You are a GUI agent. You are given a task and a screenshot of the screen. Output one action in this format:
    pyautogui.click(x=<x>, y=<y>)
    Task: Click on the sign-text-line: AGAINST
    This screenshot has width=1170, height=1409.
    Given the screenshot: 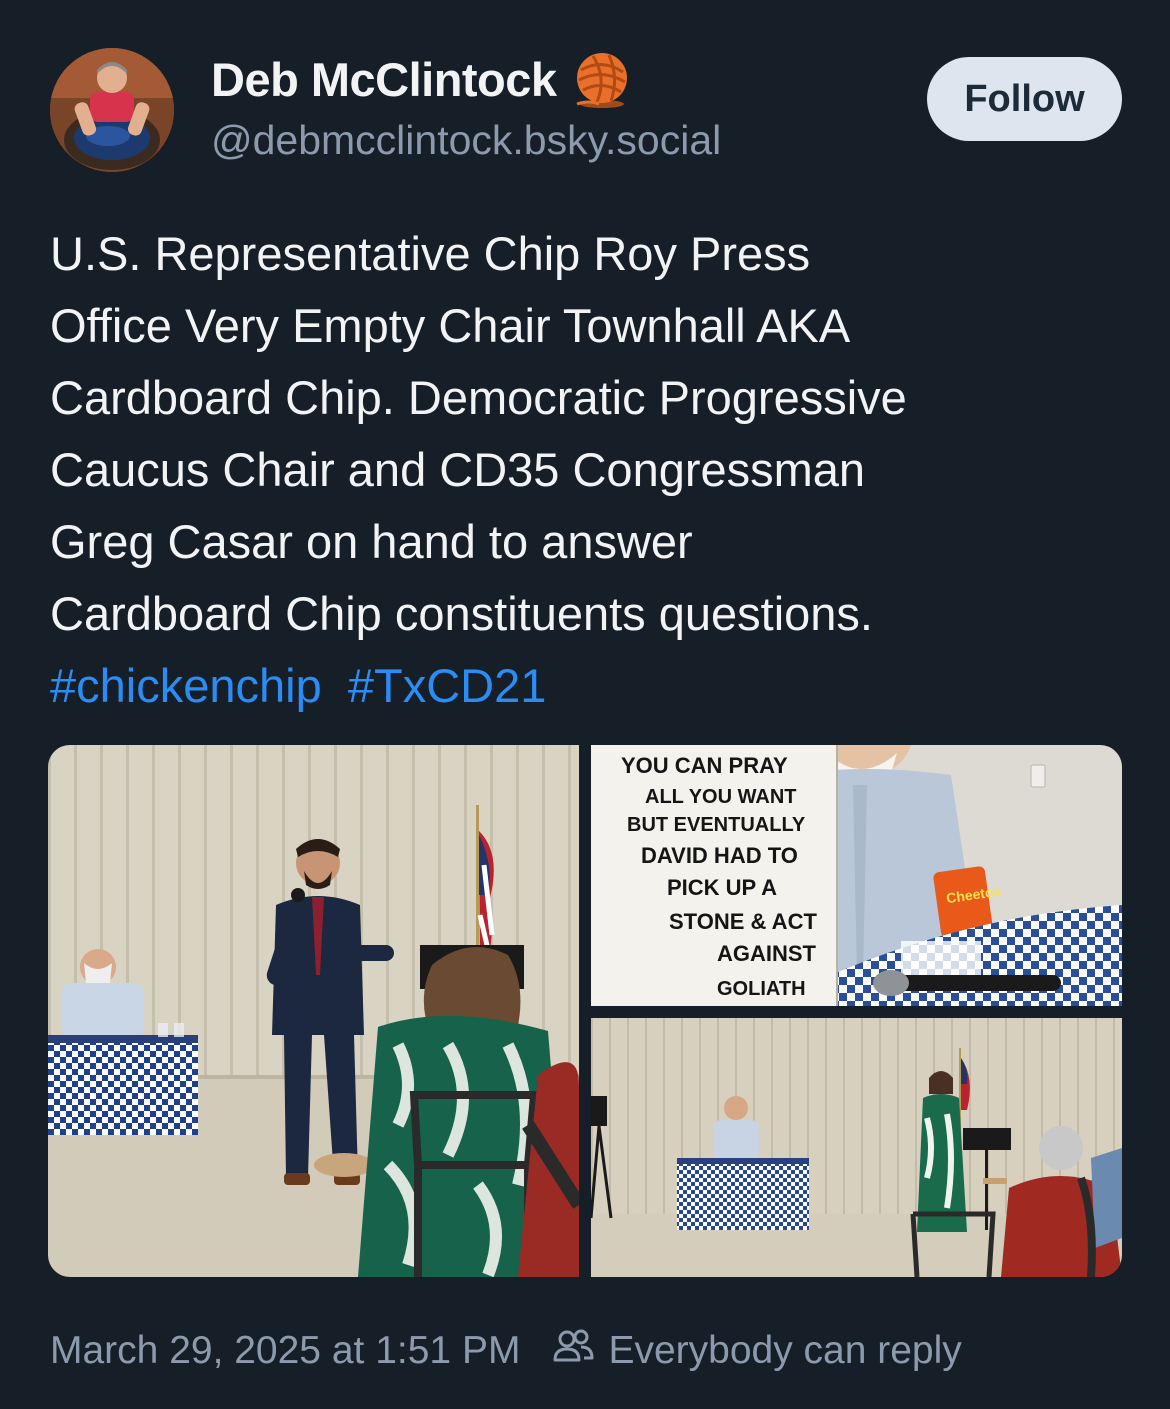 What is the action you would take?
    pyautogui.click(x=767, y=953)
    